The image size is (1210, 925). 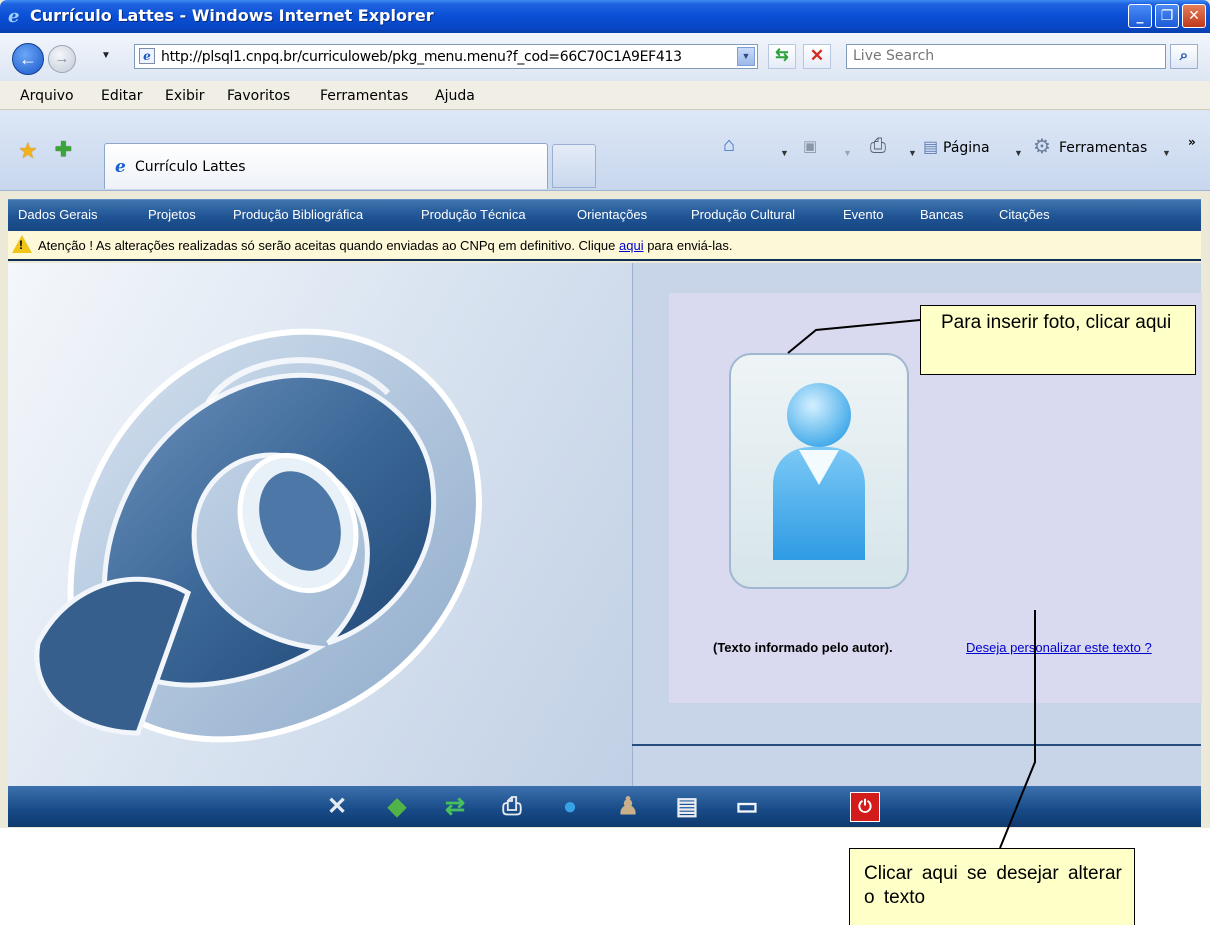 I want to click on search-icon: ⌕, so click(x=1184, y=55).